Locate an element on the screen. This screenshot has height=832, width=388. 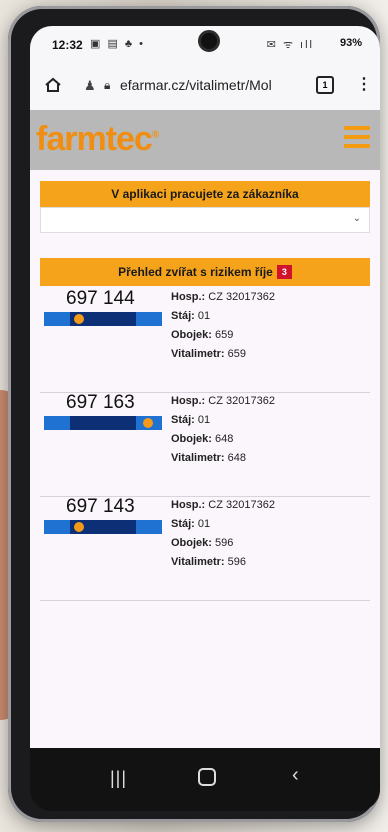
chevron-down-icon: ⌄ is located at coordinates (356, 218).